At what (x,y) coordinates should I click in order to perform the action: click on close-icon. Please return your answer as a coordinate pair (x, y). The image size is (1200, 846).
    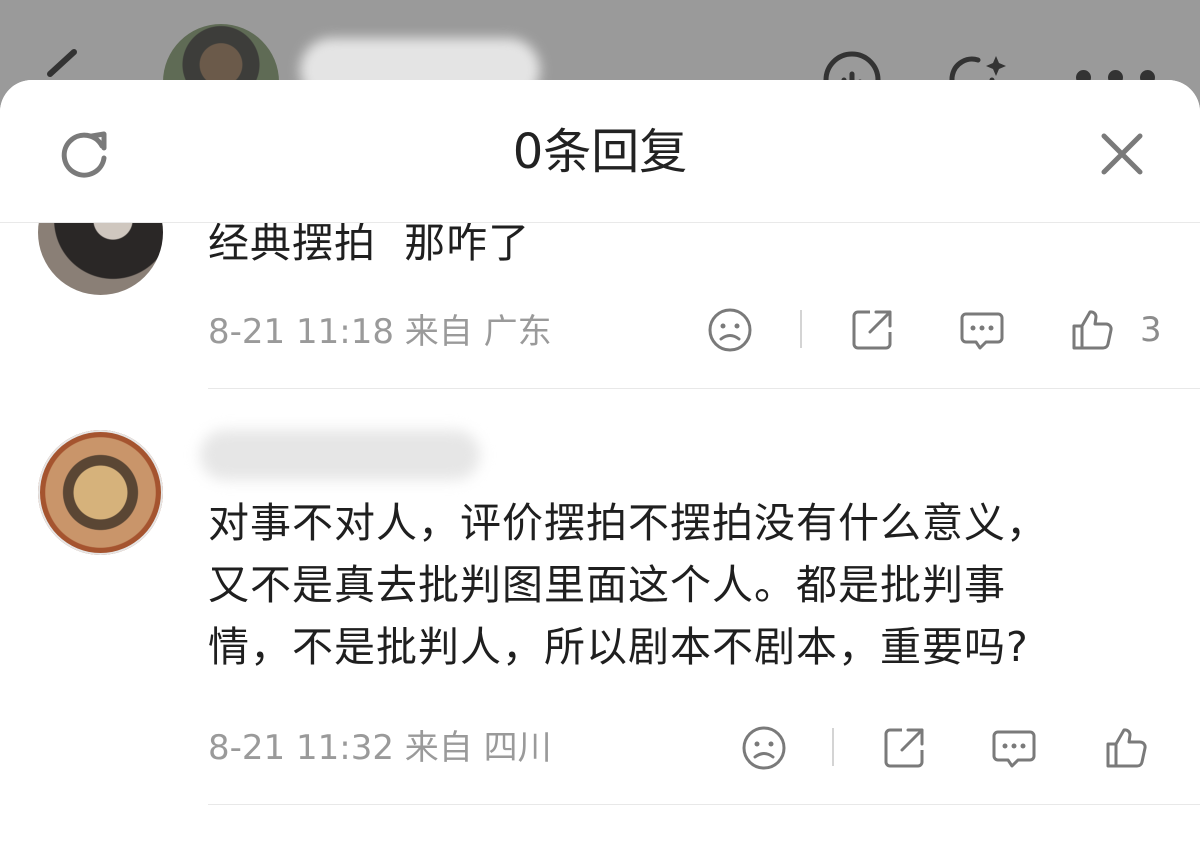
    Looking at the image, I should click on (1122, 154).